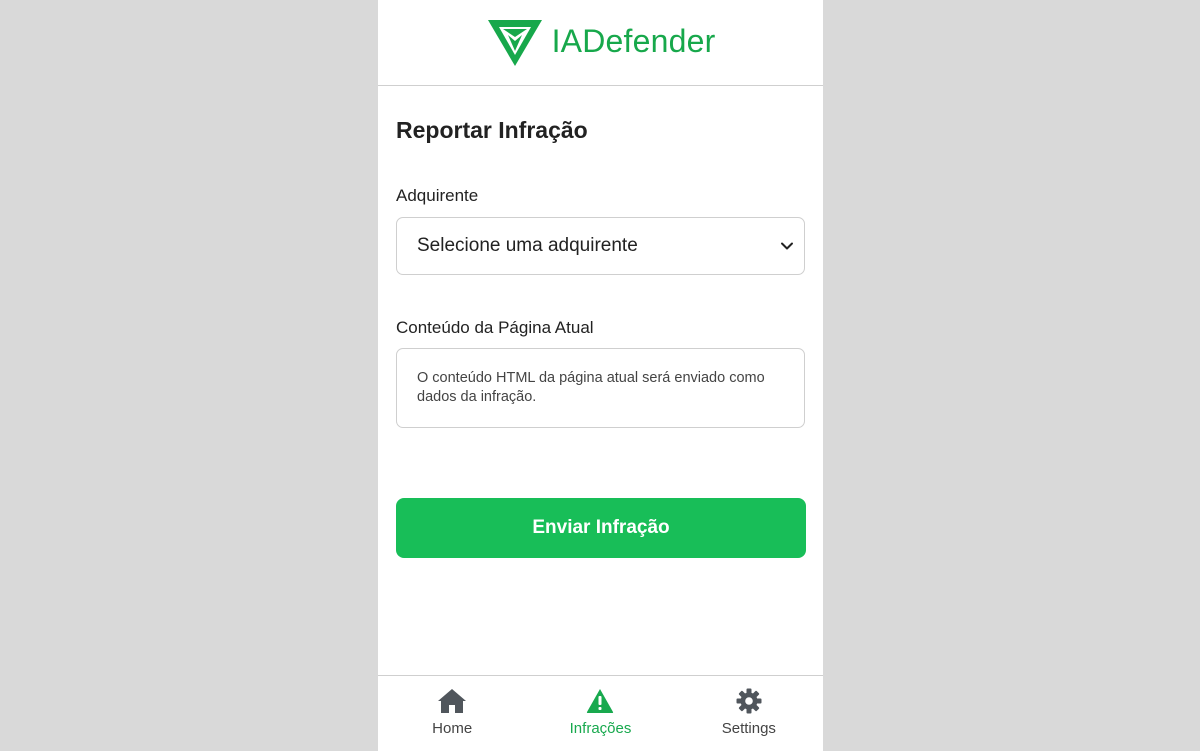  I want to click on brand-name: IADefender, so click(633, 41).